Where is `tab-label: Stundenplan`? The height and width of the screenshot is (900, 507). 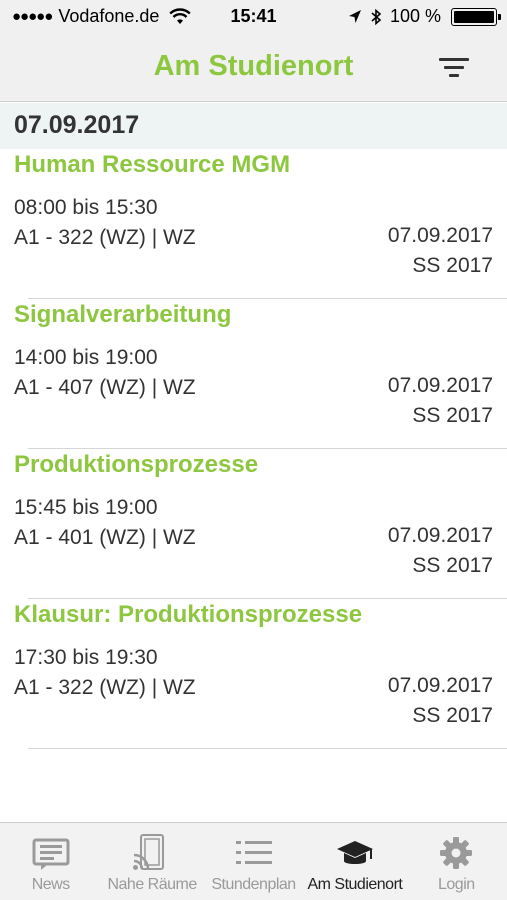
tab-label: Stundenplan is located at coordinates (253, 884).